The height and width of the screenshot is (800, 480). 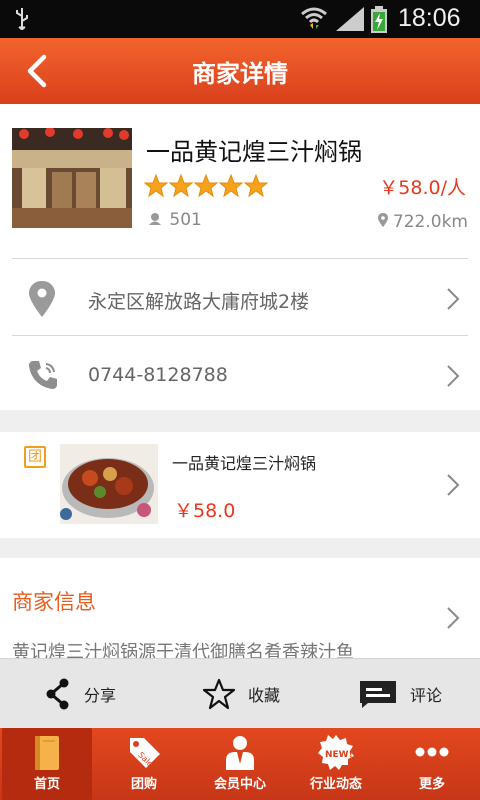 What do you see at coordinates (239, 784) in the screenshot?
I see `nav-member-center-label: 会员中心` at bounding box center [239, 784].